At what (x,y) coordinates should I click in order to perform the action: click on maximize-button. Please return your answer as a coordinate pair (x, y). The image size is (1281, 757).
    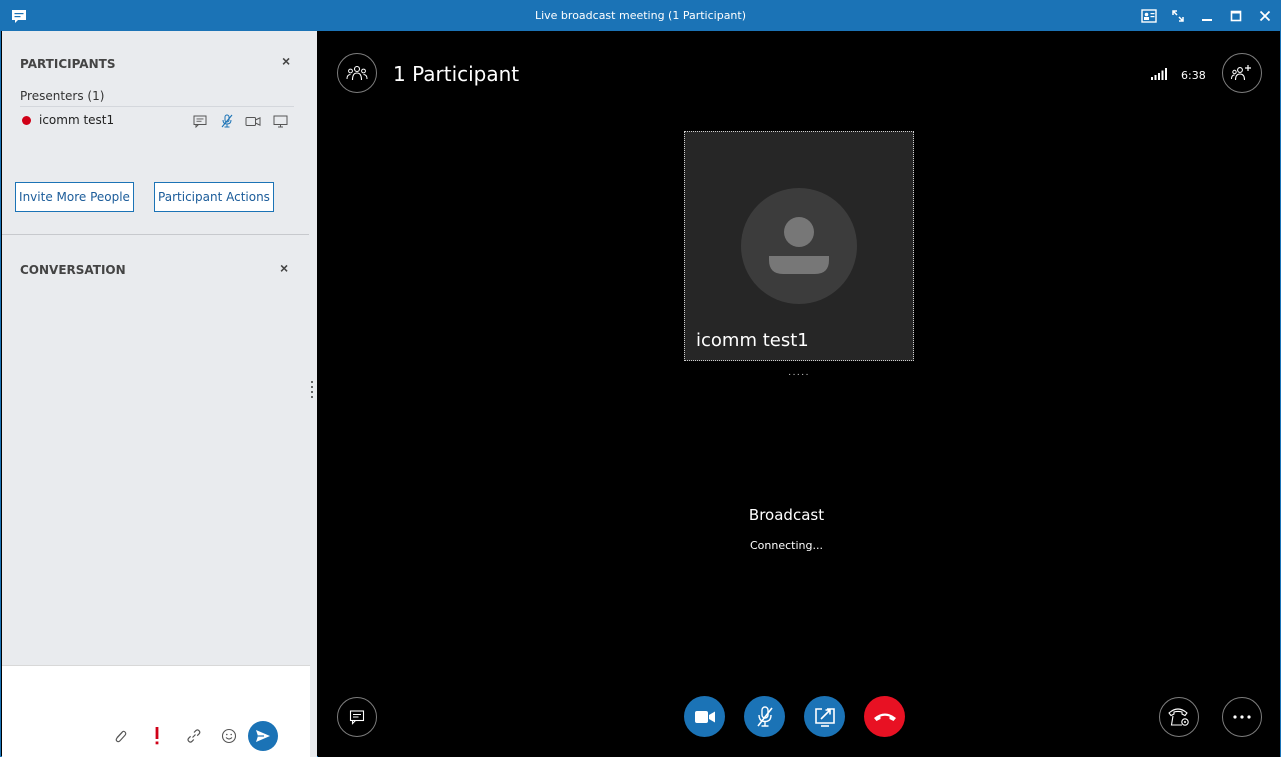
    Looking at the image, I should click on (1236, 16).